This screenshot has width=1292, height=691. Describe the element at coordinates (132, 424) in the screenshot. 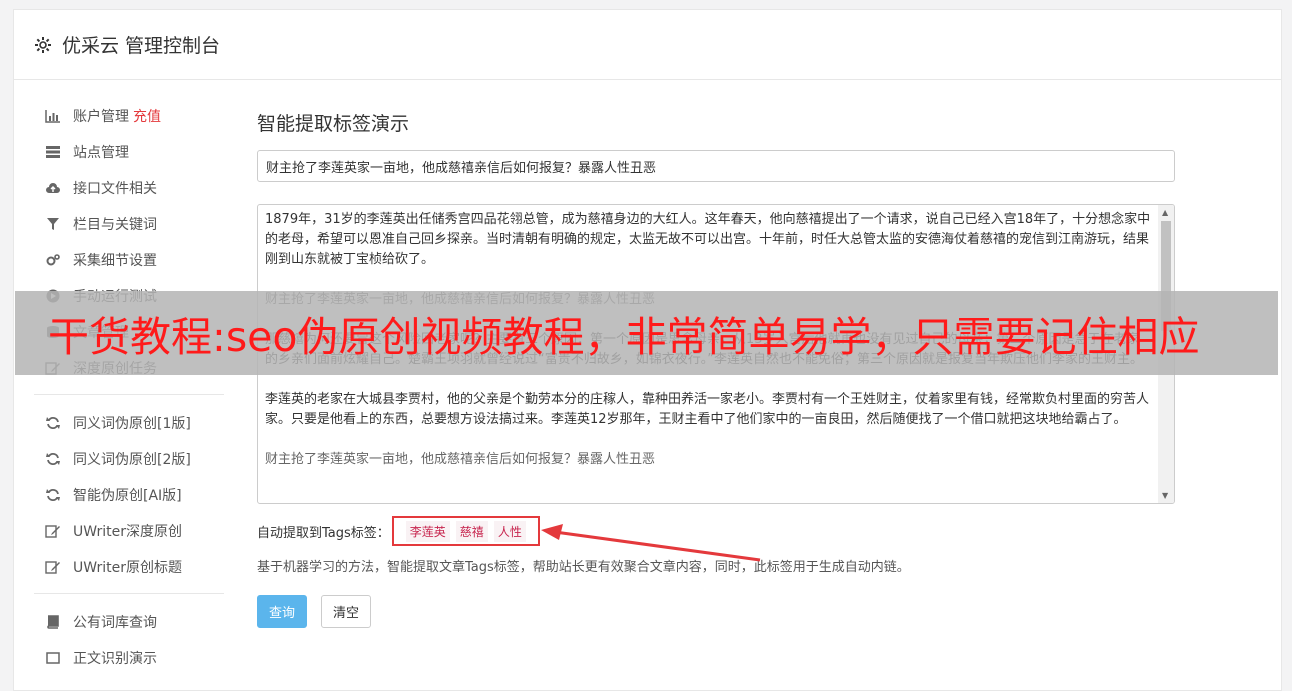

I see `sidebar-item-label: 同义词伪原创[1版]` at that location.